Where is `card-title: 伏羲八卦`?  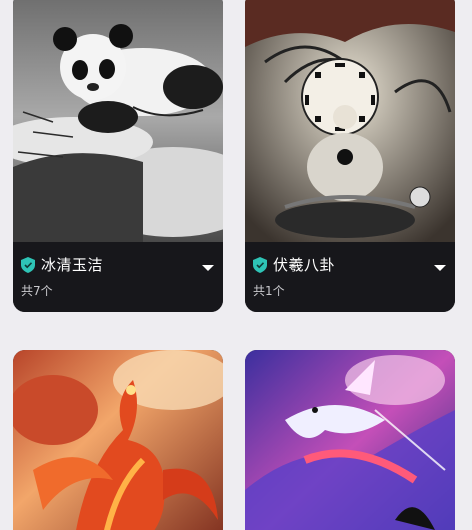 card-title: 伏羲八卦 is located at coordinates (304, 265).